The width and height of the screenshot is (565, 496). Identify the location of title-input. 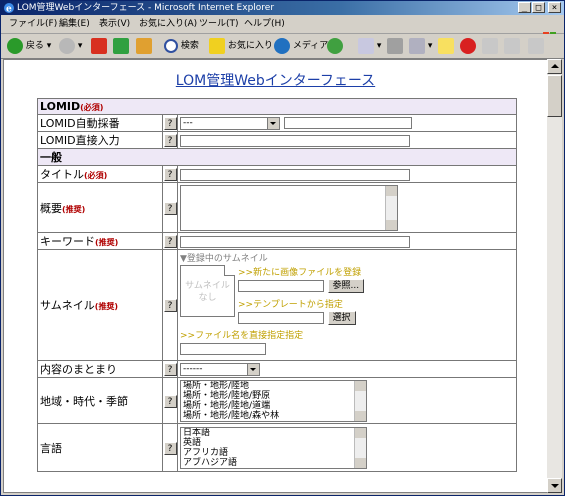
(295, 174).